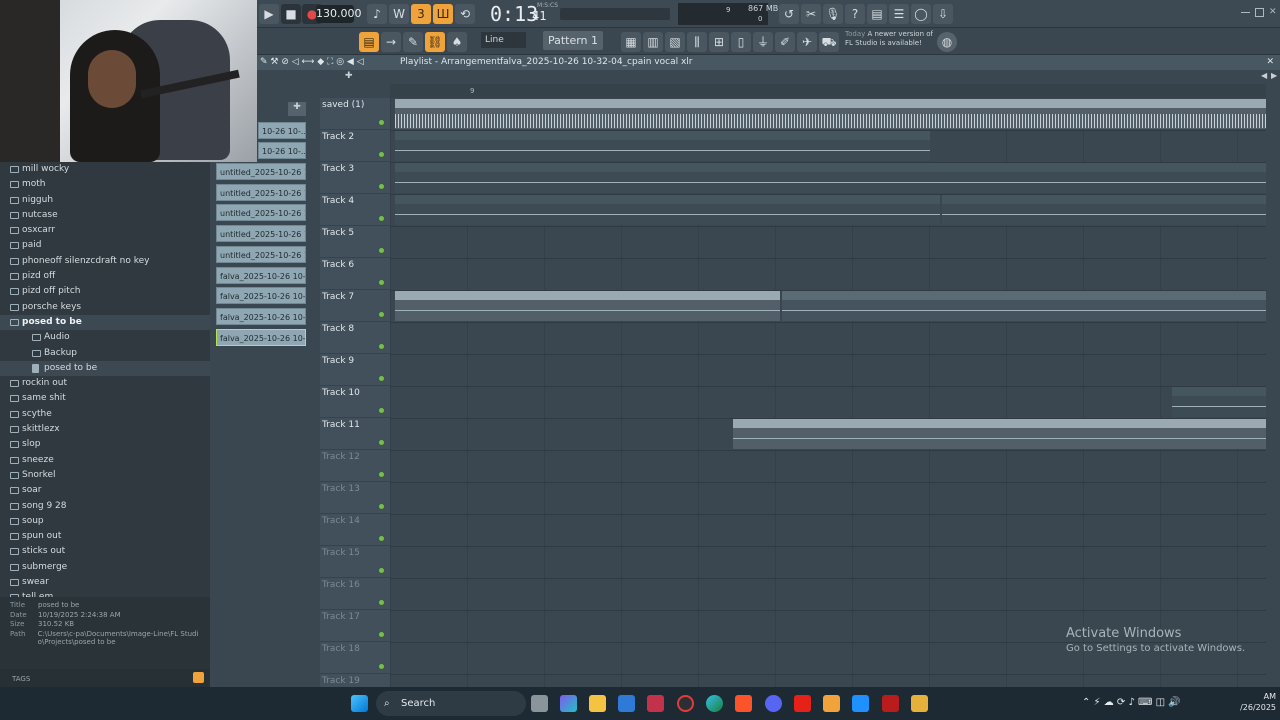 Image resolution: width=1280 pixels, height=720 pixels. What do you see at coordinates (831, 703) in the screenshot?
I see `fl-studio-icon` at bounding box center [831, 703].